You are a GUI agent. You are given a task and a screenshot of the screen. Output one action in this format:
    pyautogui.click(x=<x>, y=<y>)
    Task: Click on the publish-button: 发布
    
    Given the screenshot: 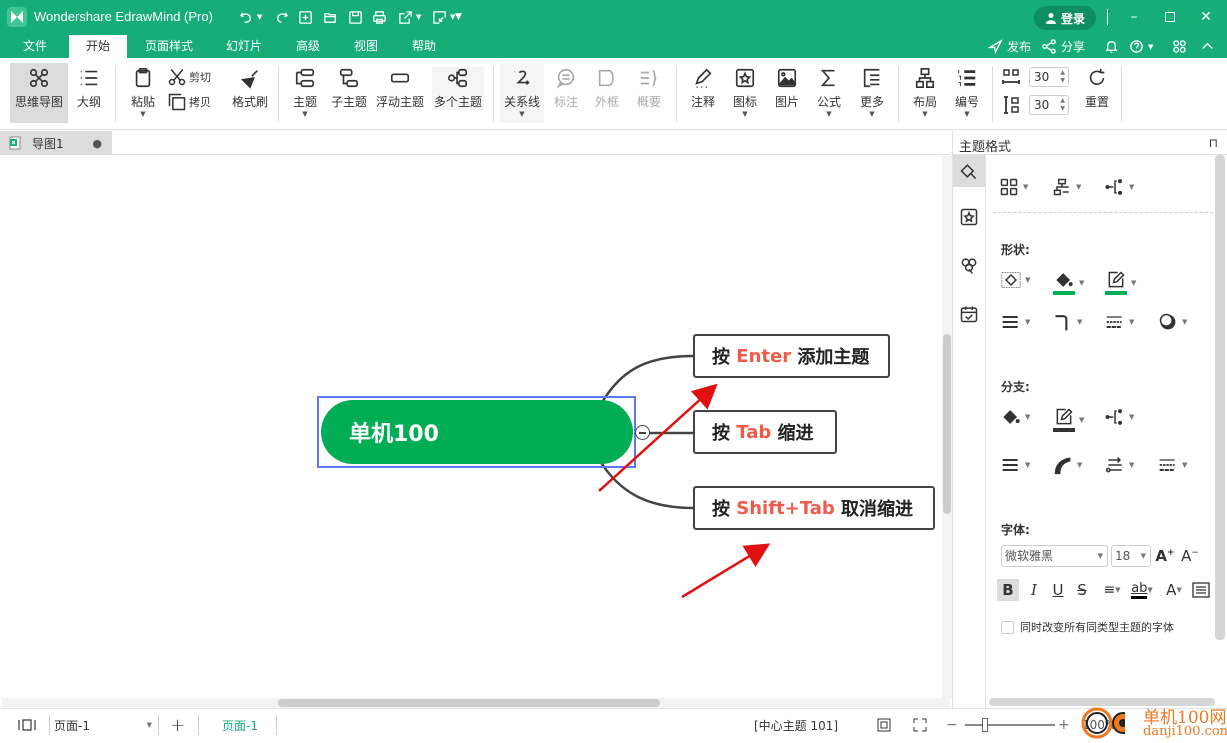 What is the action you would take?
    pyautogui.click(x=1009, y=46)
    